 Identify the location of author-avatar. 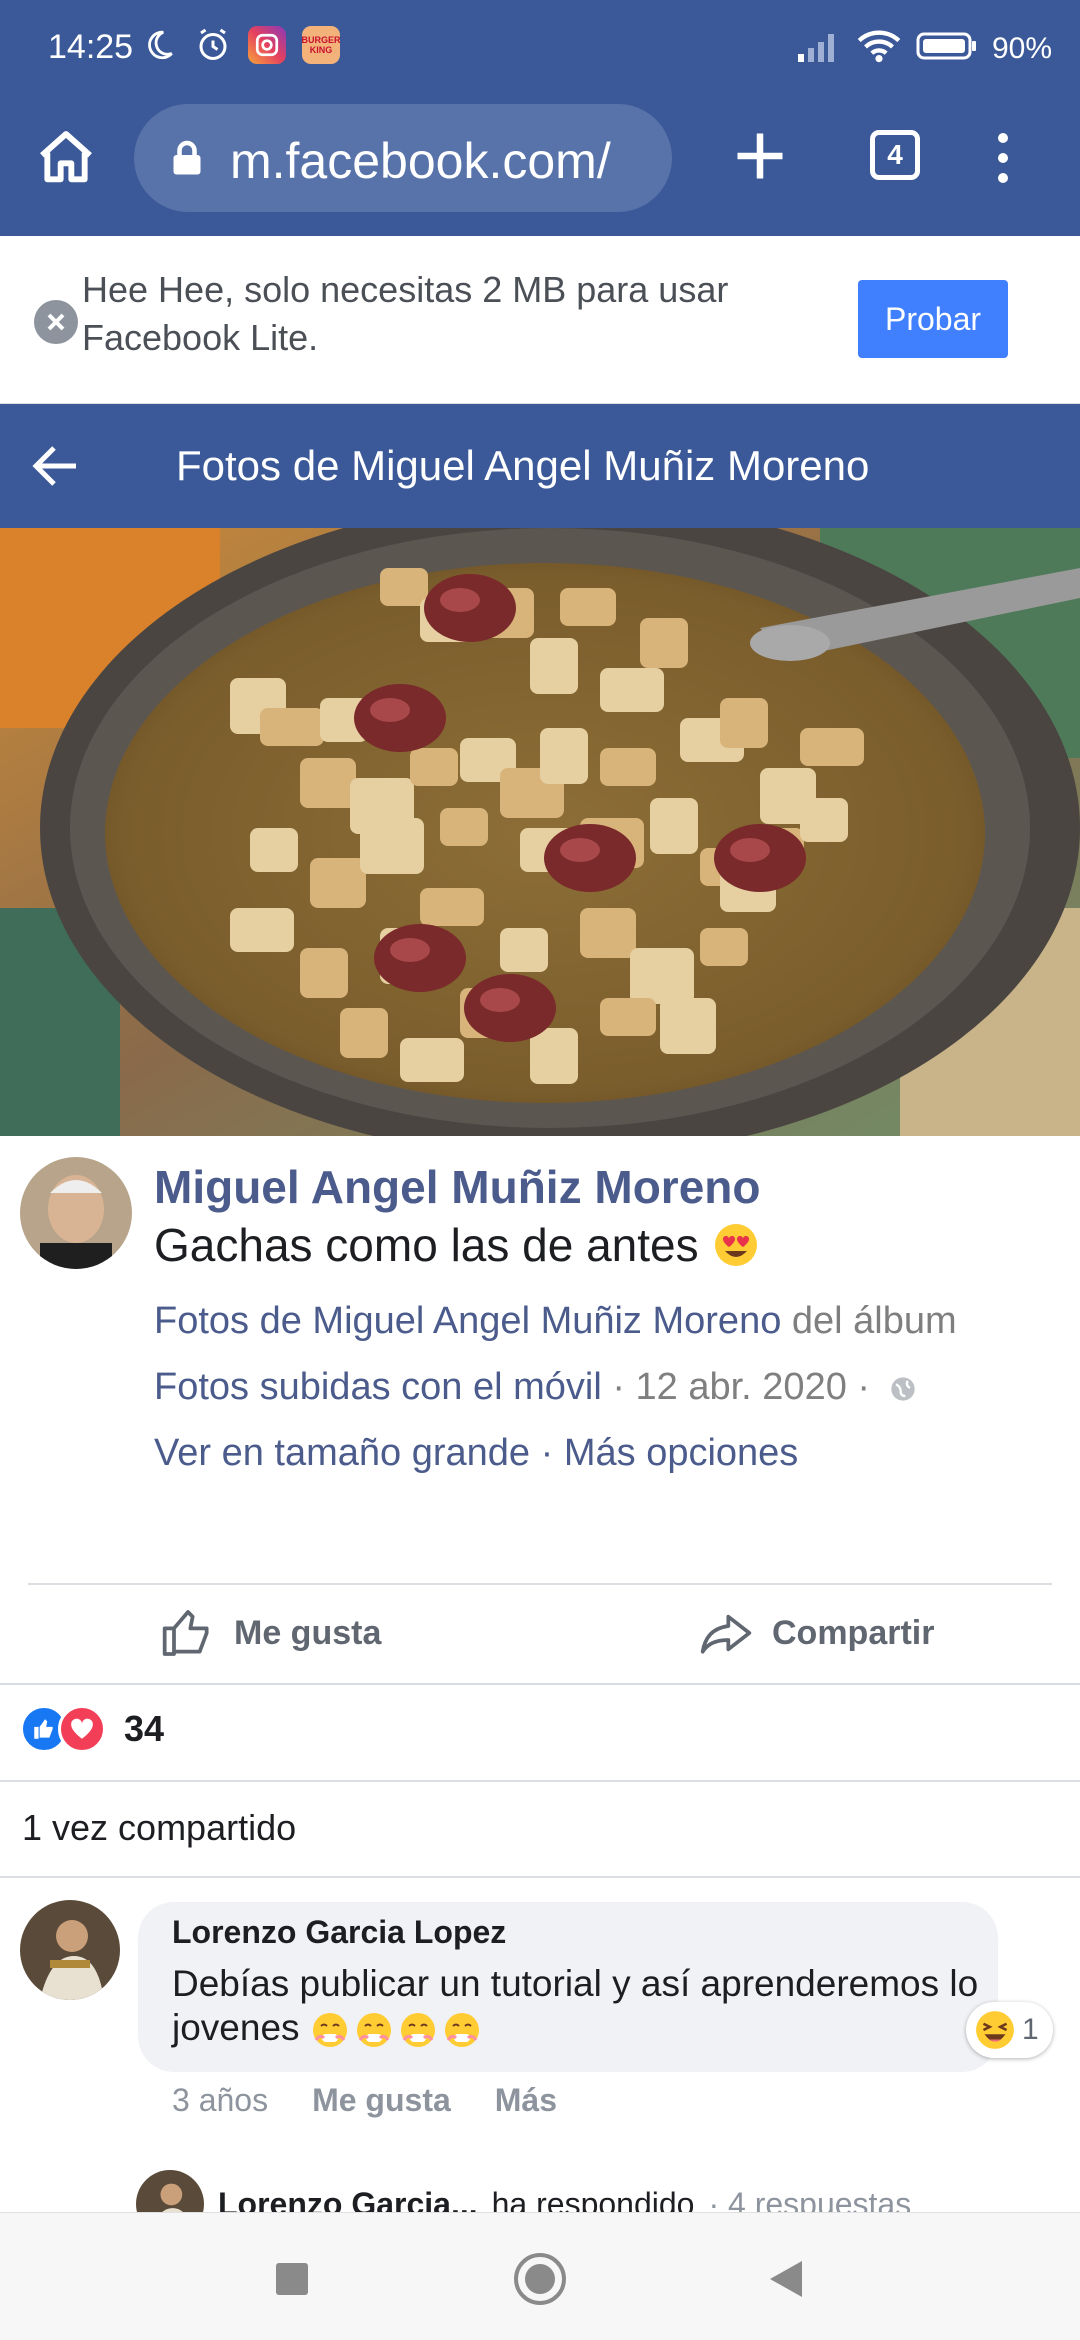
(76, 1213).